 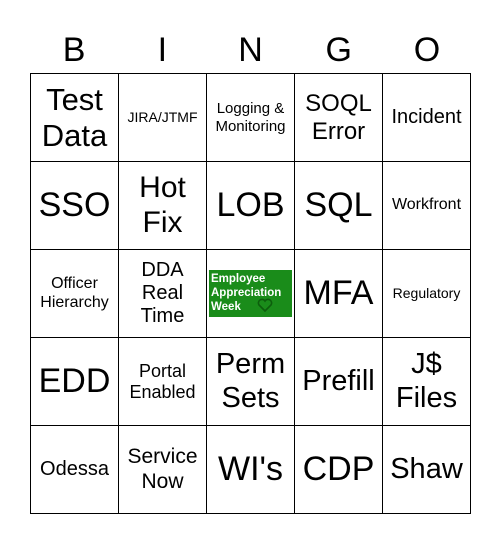 What do you see at coordinates (163, 470) in the screenshot?
I see `bingo-cell: Service Now` at bounding box center [163, 470].